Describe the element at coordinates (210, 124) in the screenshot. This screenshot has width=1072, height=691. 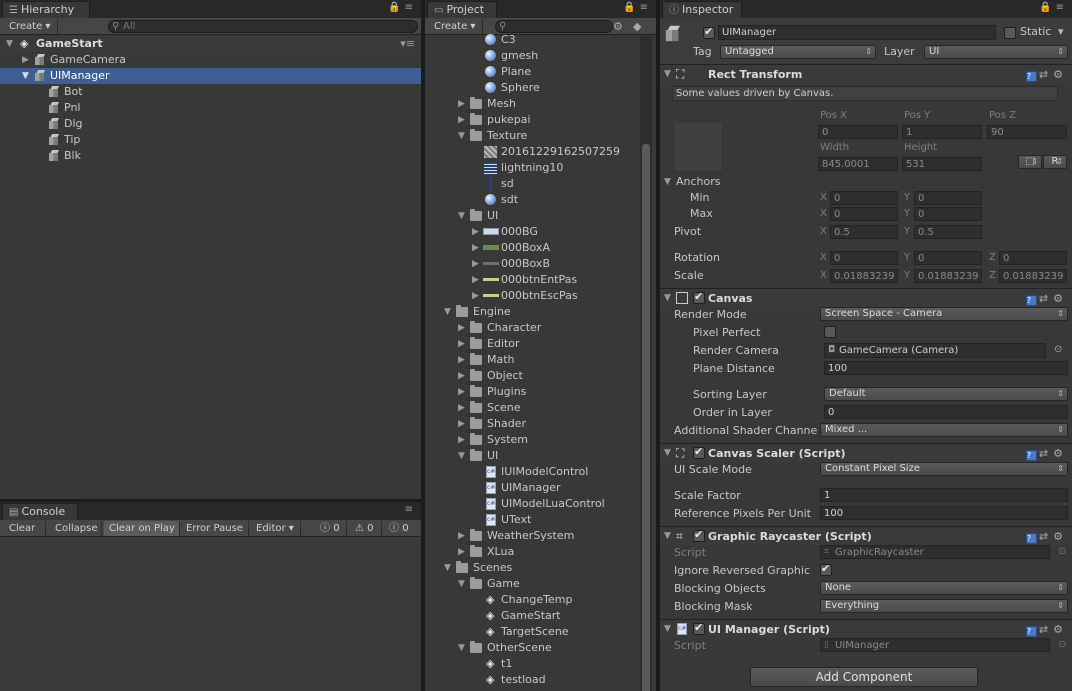
I see `hierarchy-item: Dlg` at that location.